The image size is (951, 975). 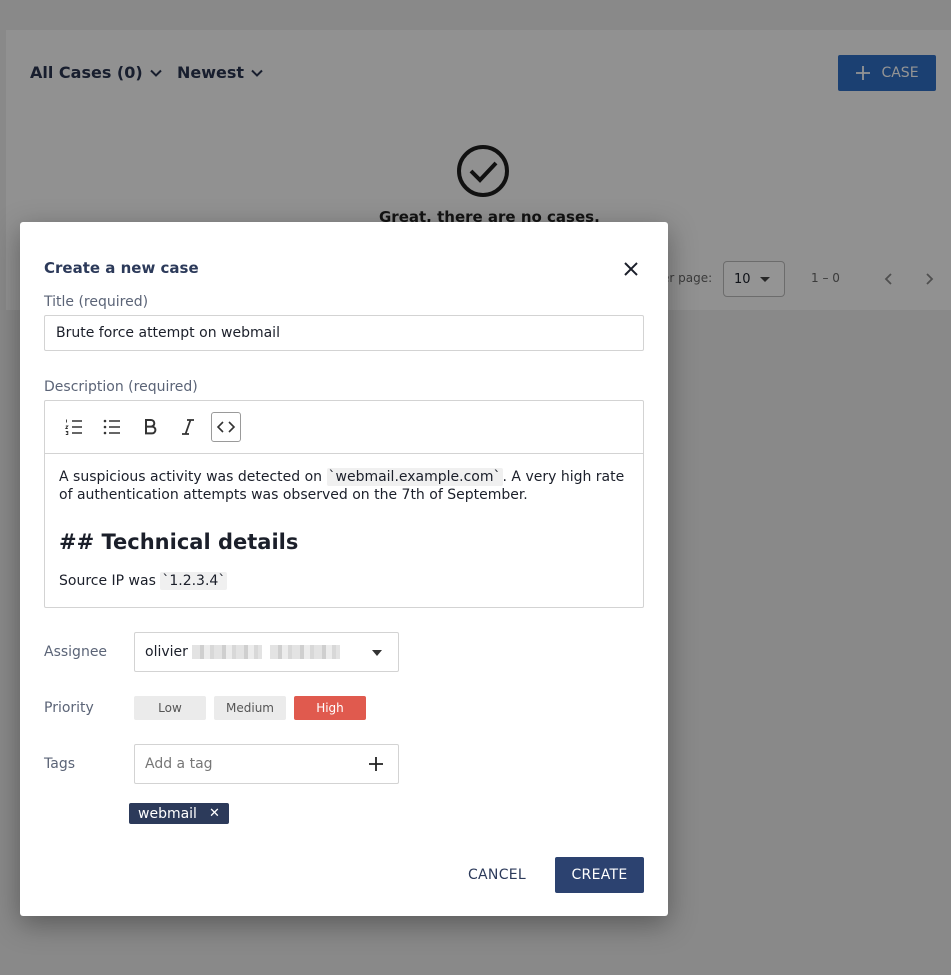 I want to click on description-heading: ## Technical details, so click(x=179, y=542).